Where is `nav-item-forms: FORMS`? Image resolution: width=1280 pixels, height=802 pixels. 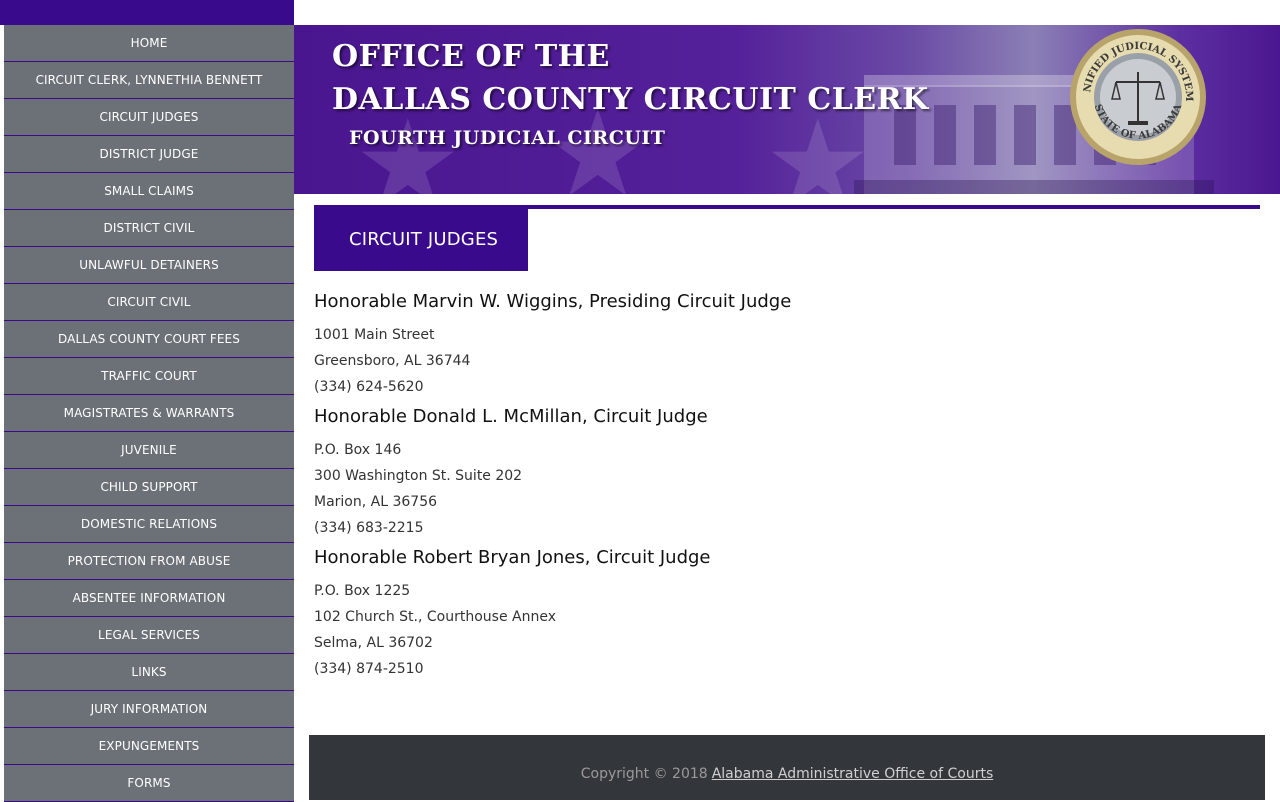
nav-item-forms: FORMS is located at coordinates (149, 783).